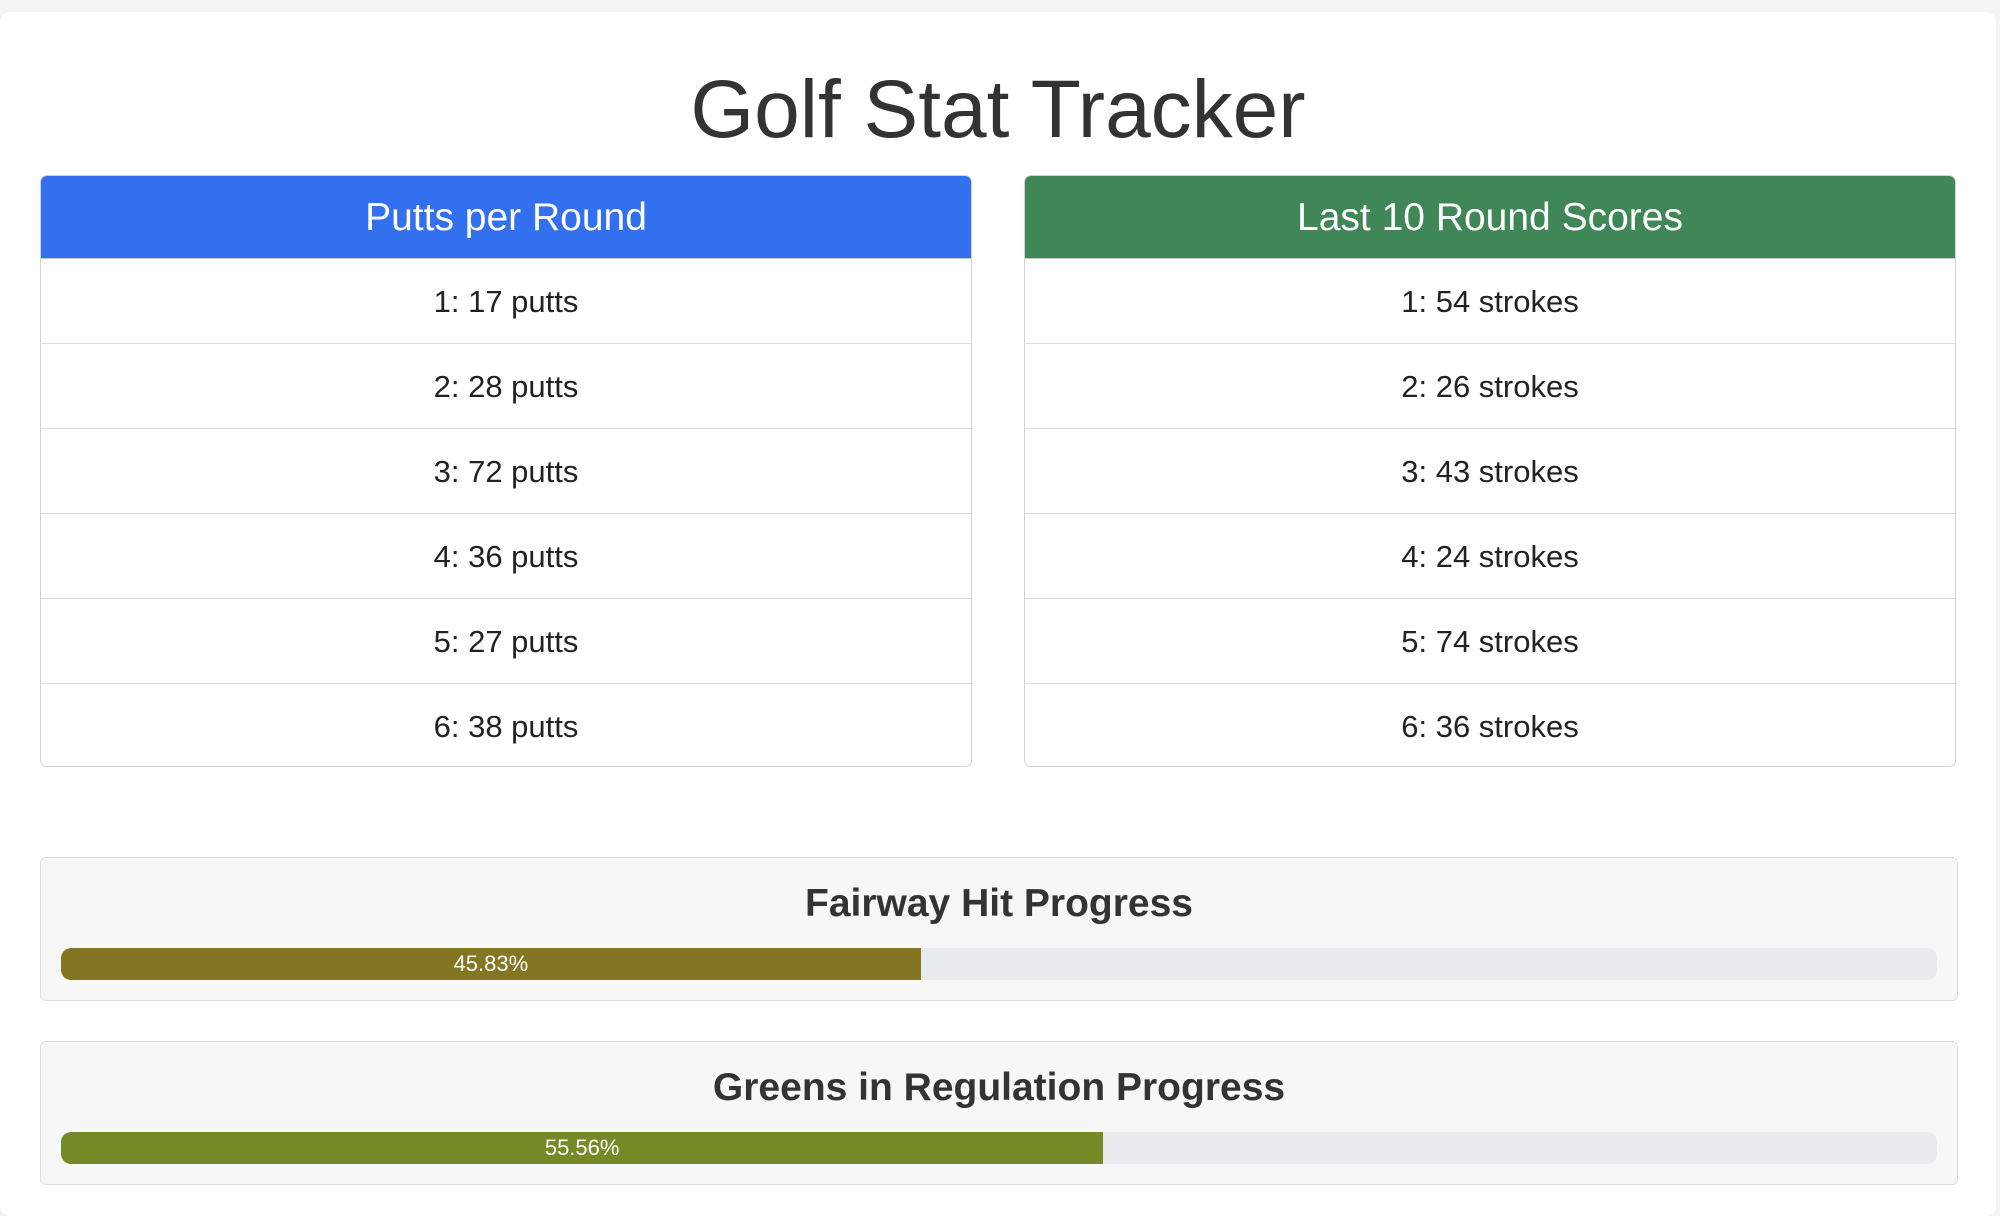 The image size is (2000, 1216). What do you see at coordinates (506, 556) in the screenshot?
I see `list-item: 4: 36 putts` at bounding box center [506, 556].